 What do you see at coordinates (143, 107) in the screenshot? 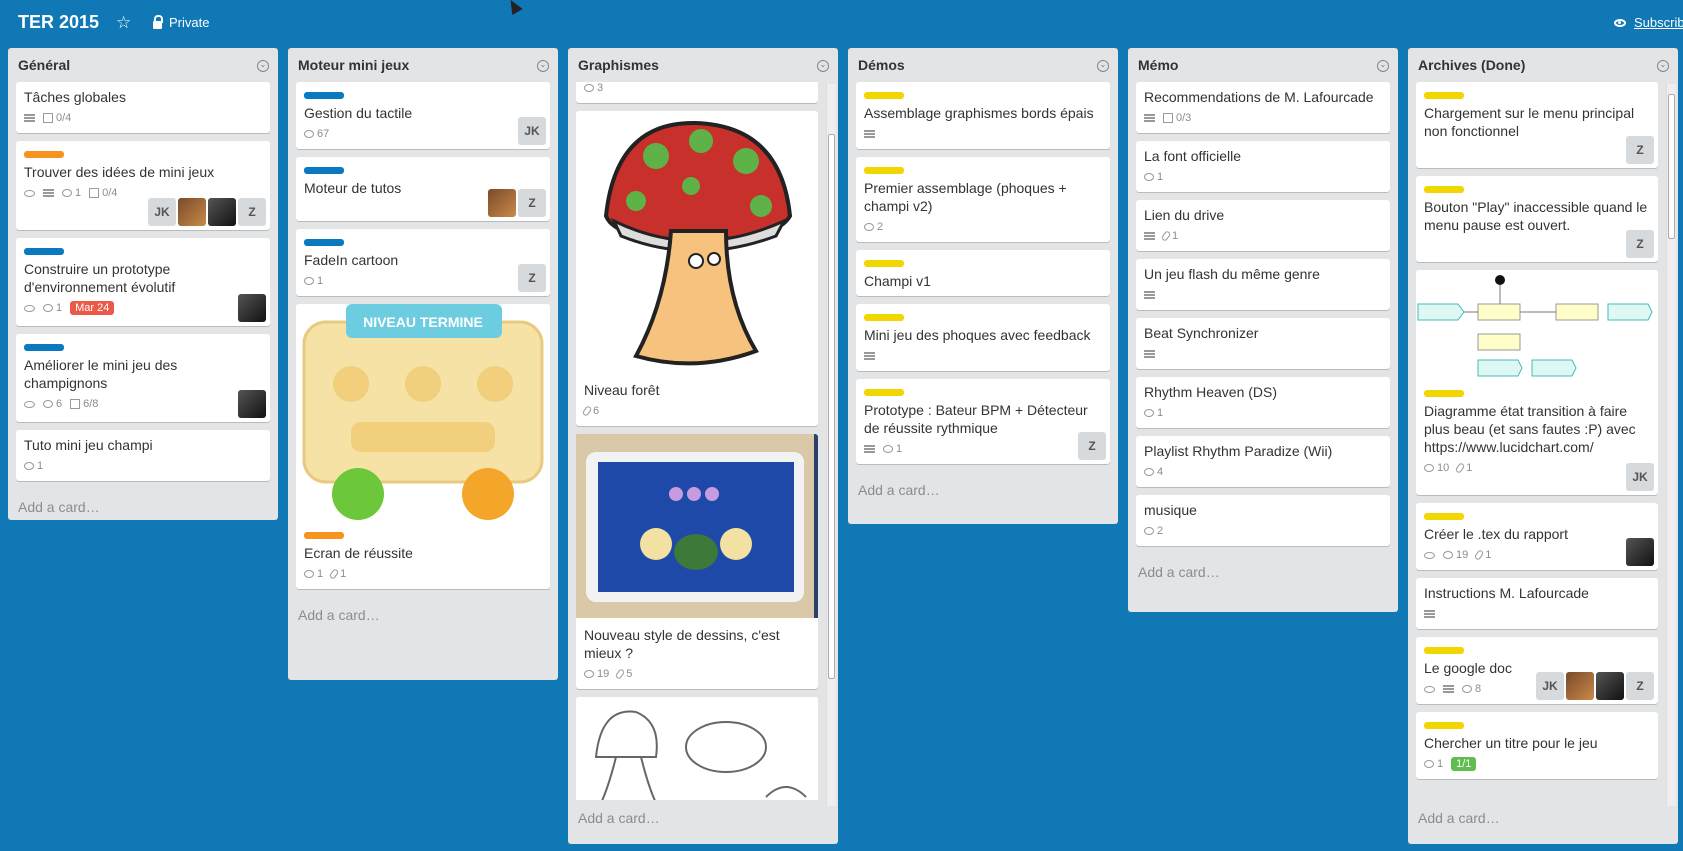
I see `card: Tâches globales 0/4` at bounding box center [143, 107].